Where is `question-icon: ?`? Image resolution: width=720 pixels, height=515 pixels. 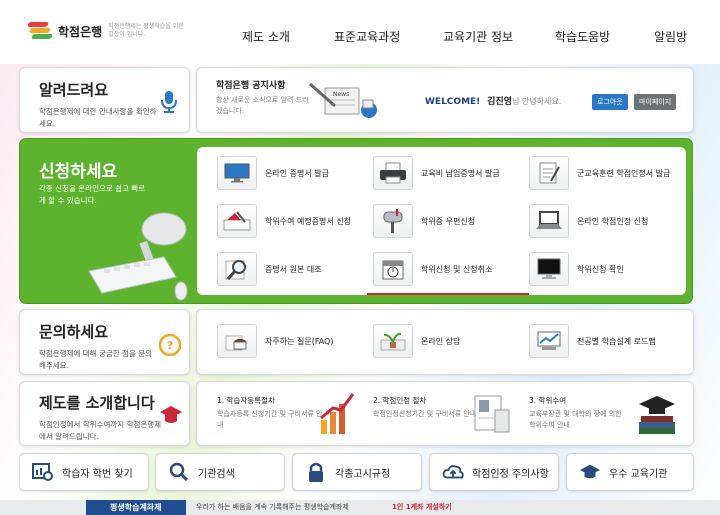 question-icon: ? is located at coordinates (170, 346).